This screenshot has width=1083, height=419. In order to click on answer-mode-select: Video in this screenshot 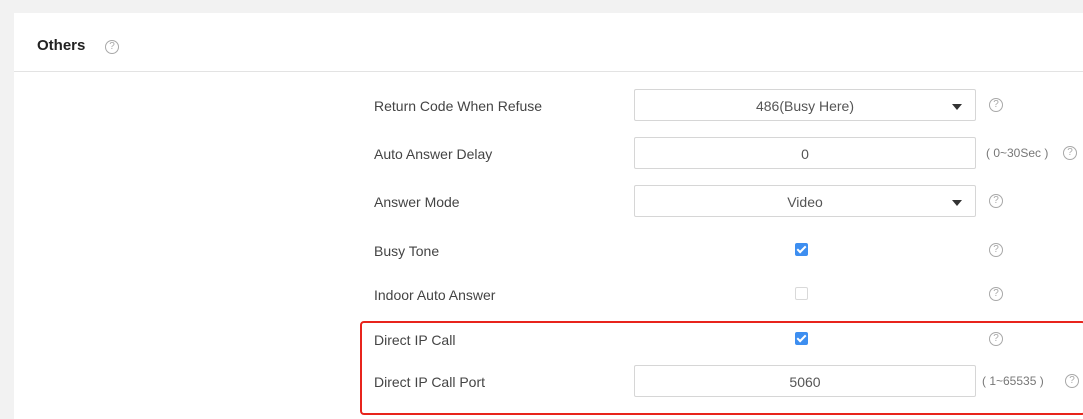, I will do `click(805, 201)`.